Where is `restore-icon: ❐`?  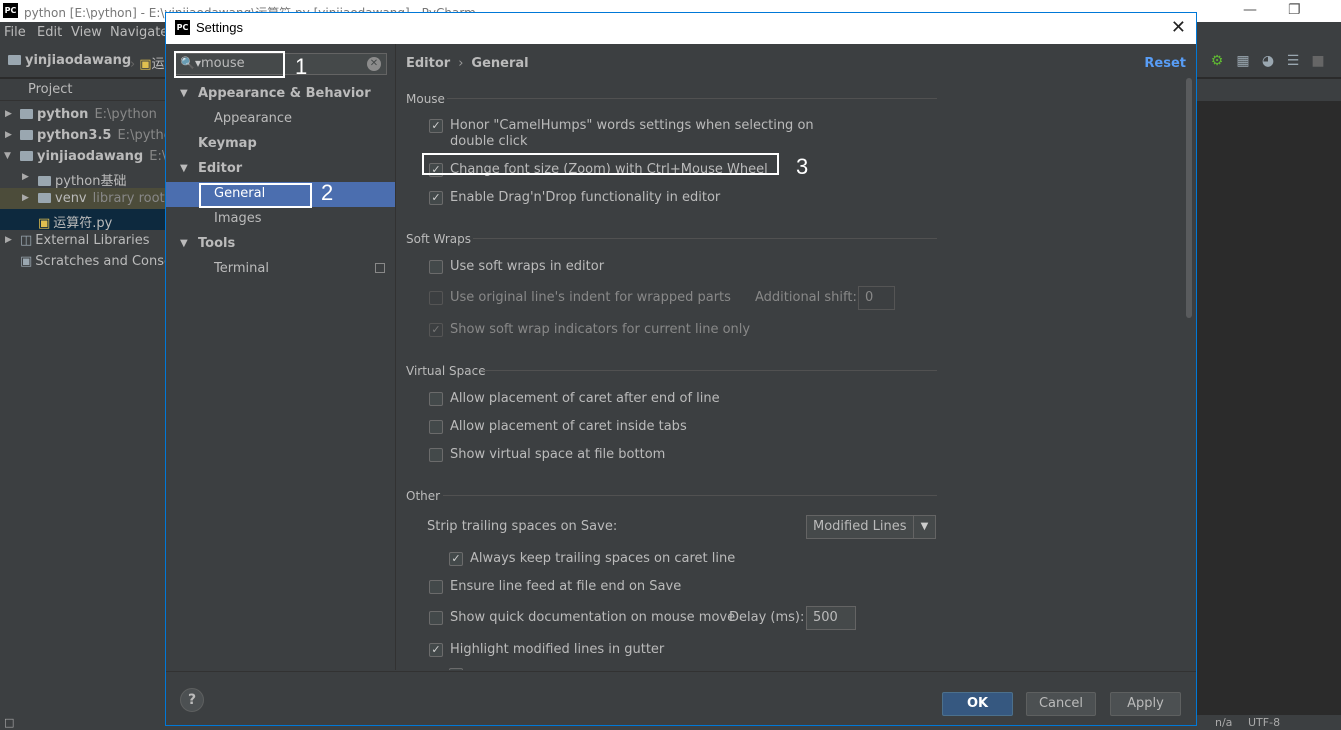
restore-icon: ❐ is located at coordinates (1294, 10).